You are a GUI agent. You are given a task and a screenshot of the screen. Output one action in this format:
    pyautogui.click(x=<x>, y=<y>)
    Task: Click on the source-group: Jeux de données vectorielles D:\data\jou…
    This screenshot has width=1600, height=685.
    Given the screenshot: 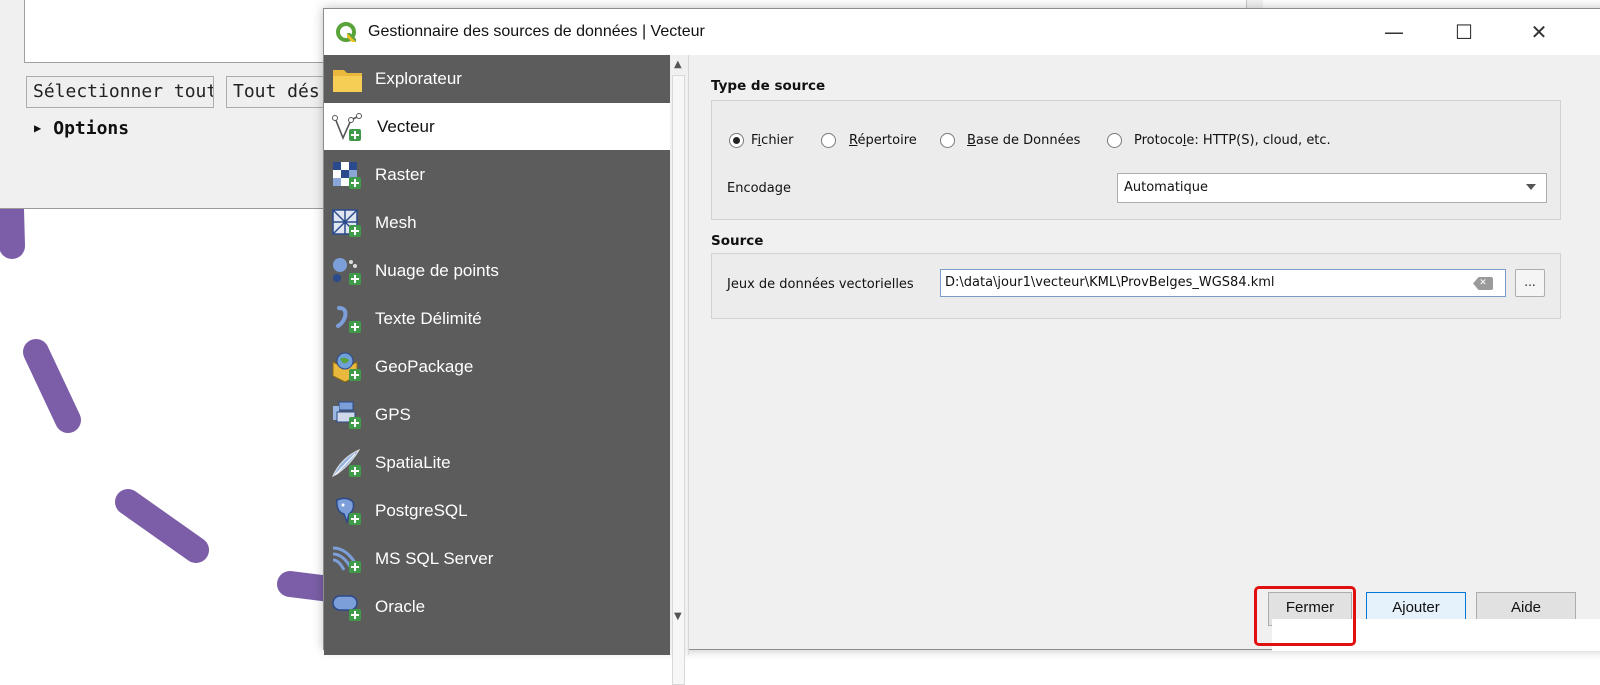 What is the action you would take?
    pyautogui.click(x=1136, y=286)
    